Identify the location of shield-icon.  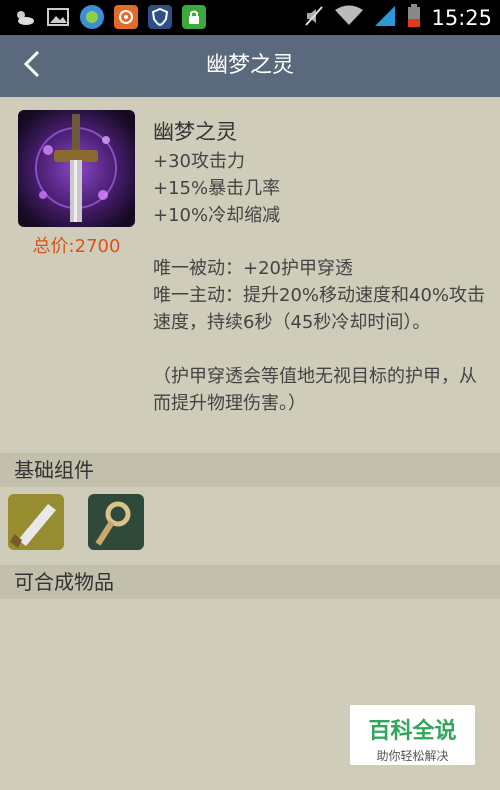
(160, 17).